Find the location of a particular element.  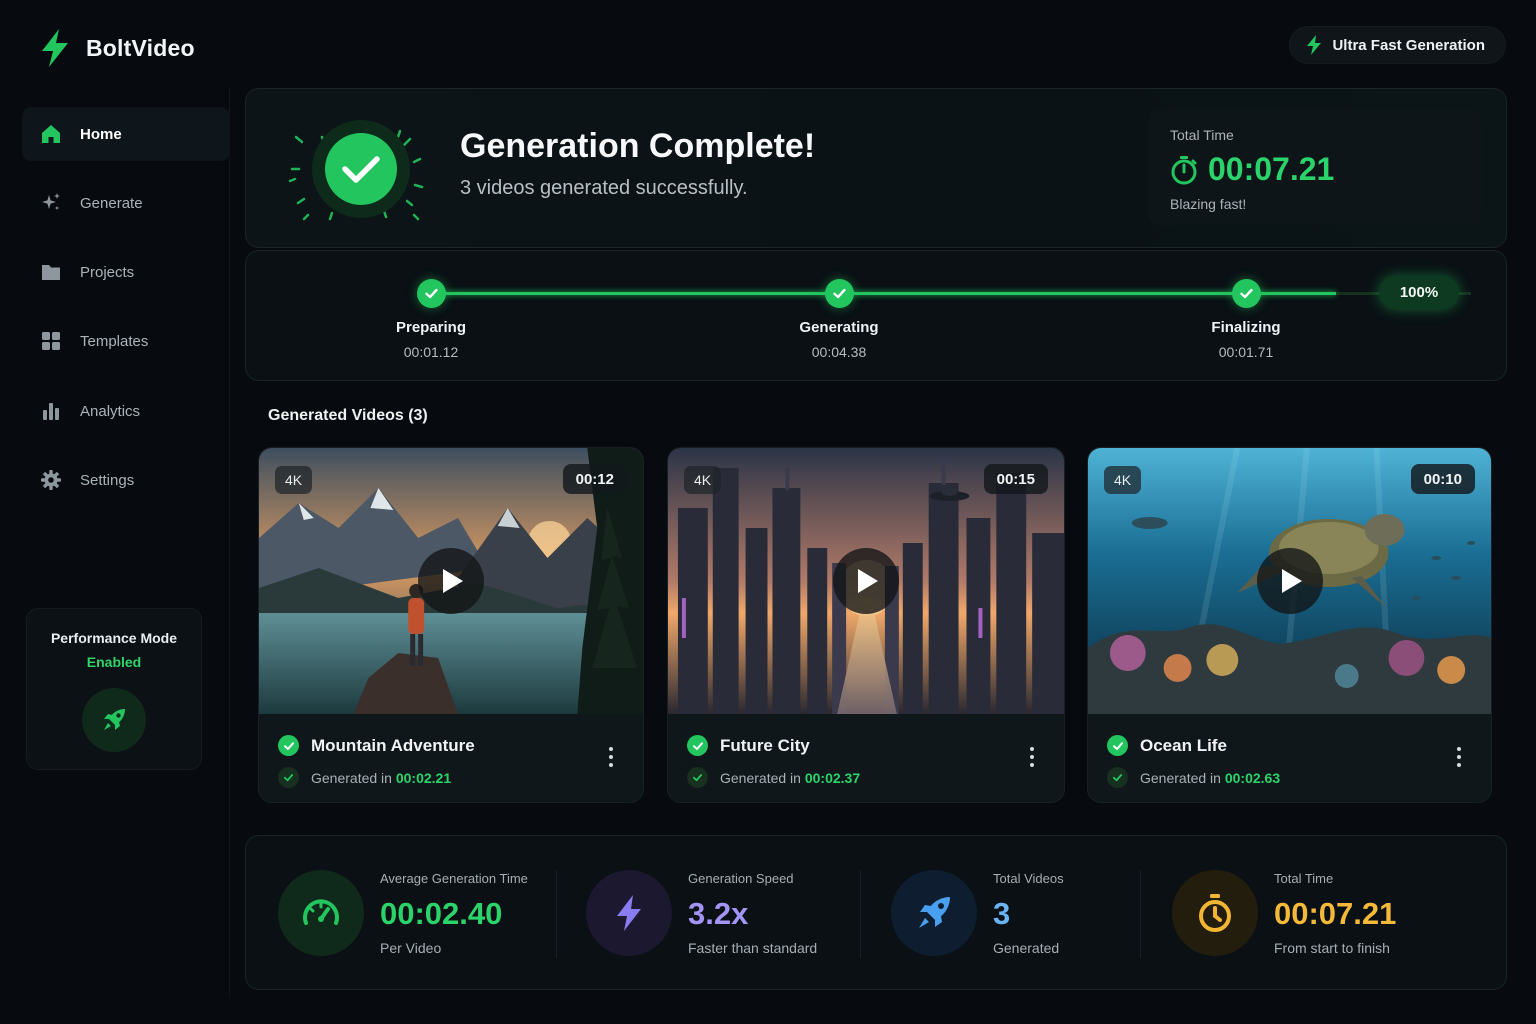

ultra-fast-badge: Ultra Fast Generation is located at coordinates (1397, 45).